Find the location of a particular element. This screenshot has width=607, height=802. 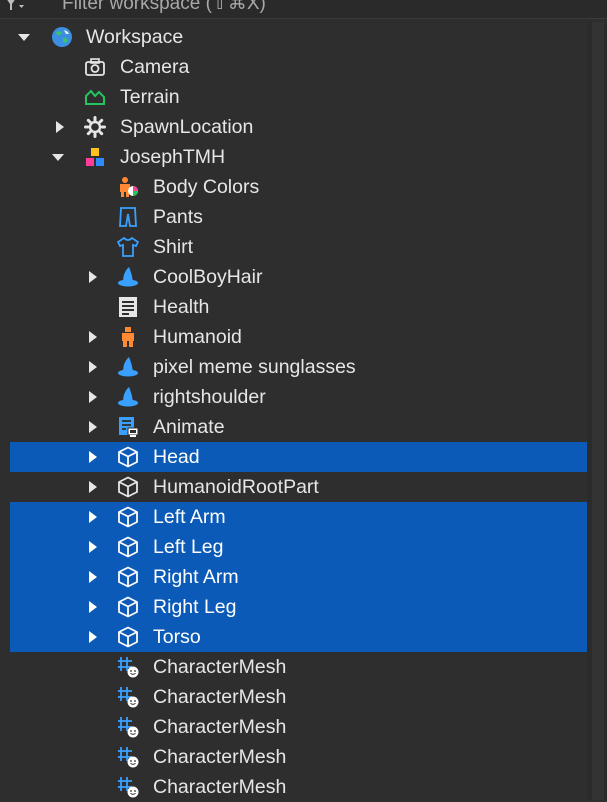

tree-row-camera: Camera is located at coordinates (298, 67).